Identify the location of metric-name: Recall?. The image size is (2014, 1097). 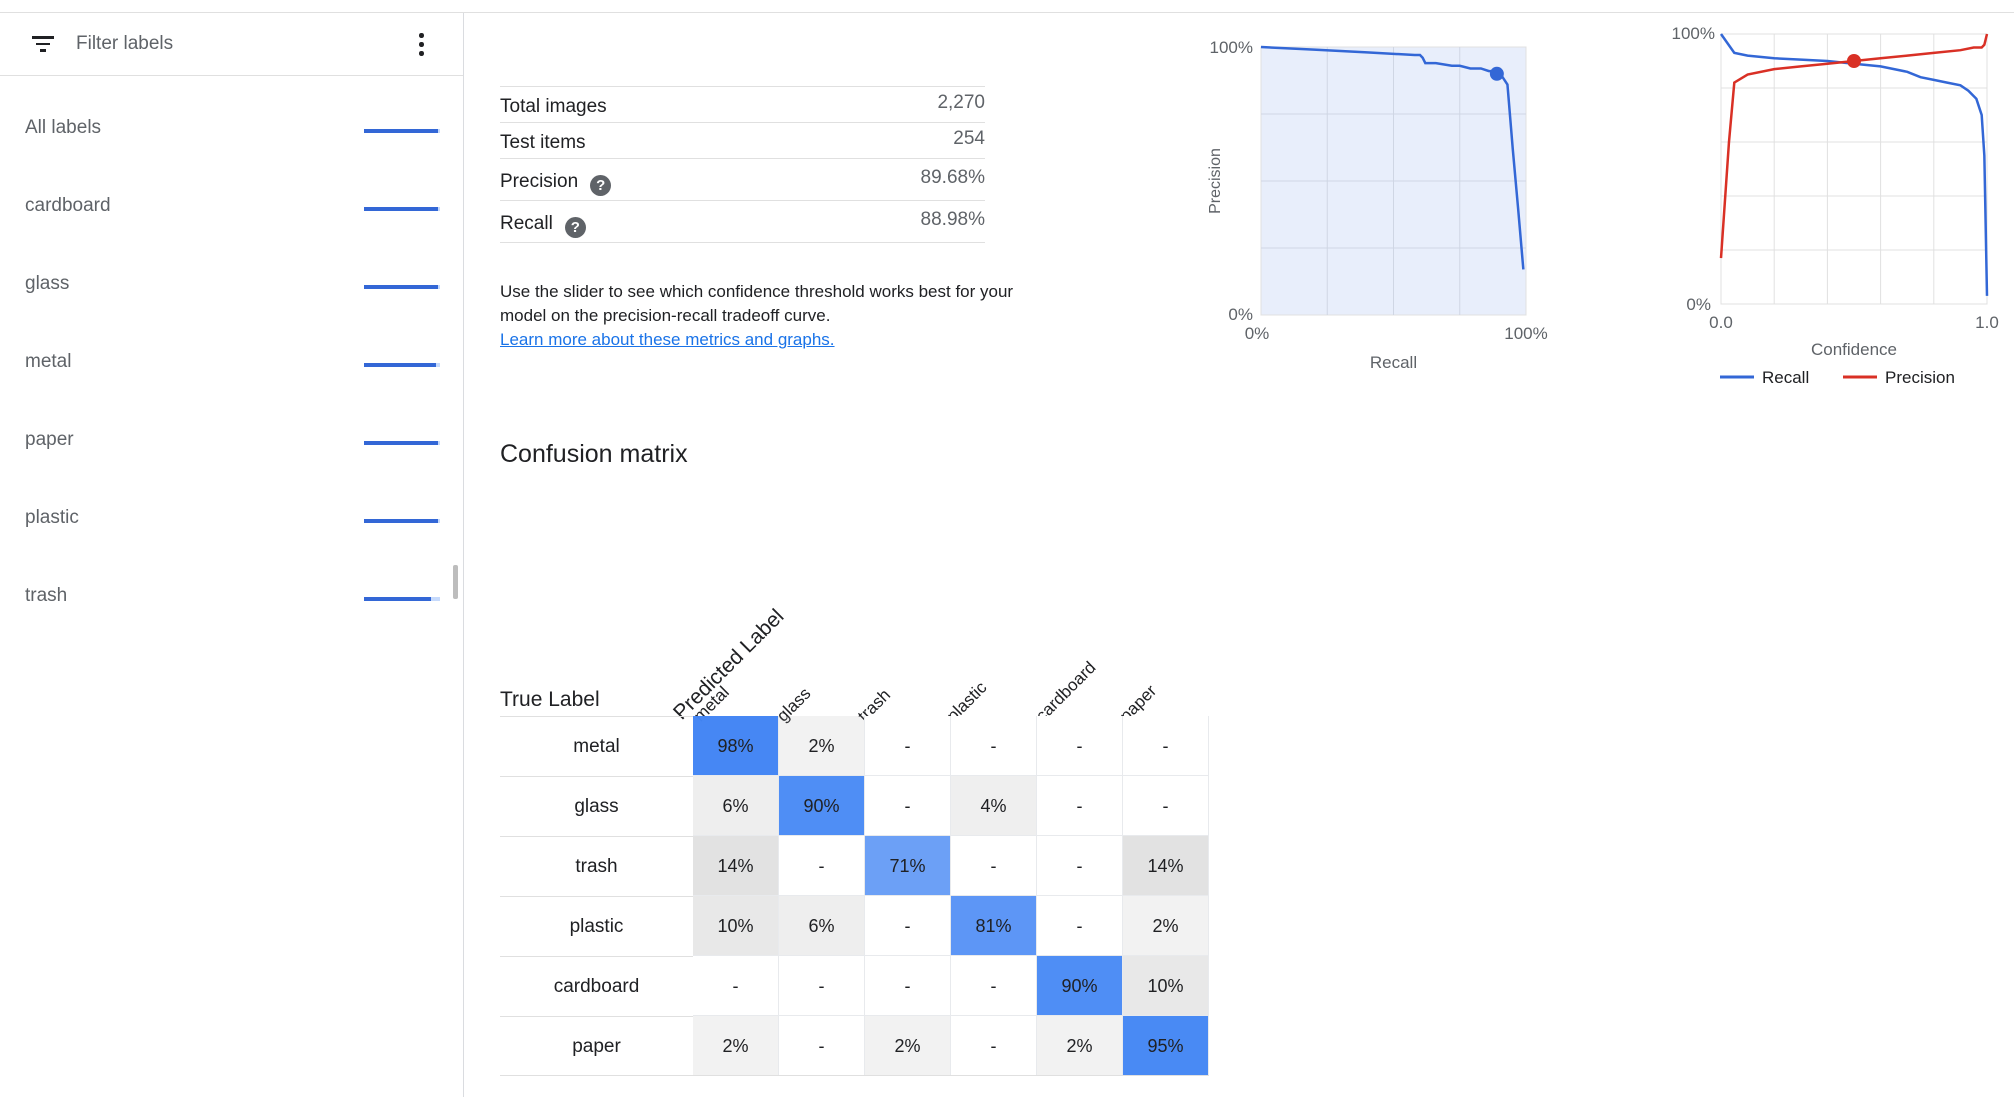
(543, 225).